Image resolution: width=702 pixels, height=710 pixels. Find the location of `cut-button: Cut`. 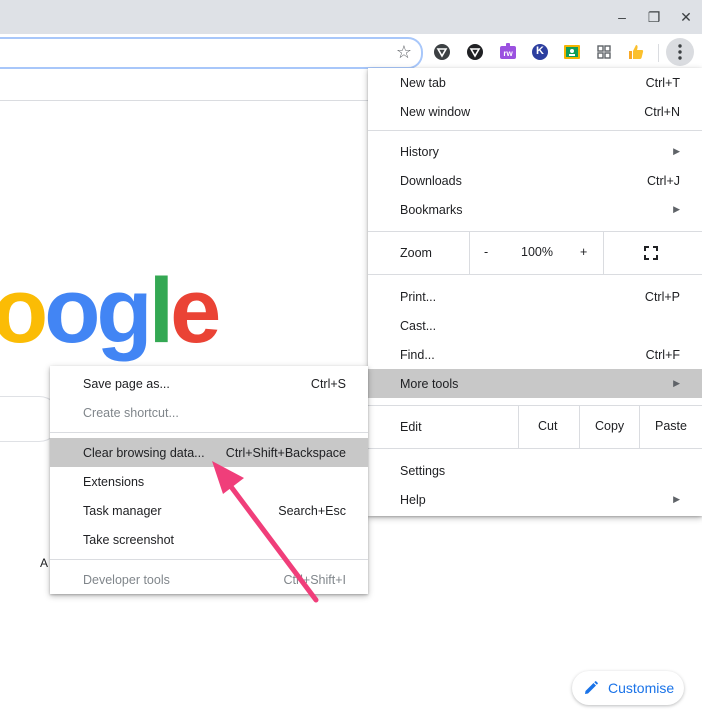

cut-button: Cut is located at coordinates (547, 426).